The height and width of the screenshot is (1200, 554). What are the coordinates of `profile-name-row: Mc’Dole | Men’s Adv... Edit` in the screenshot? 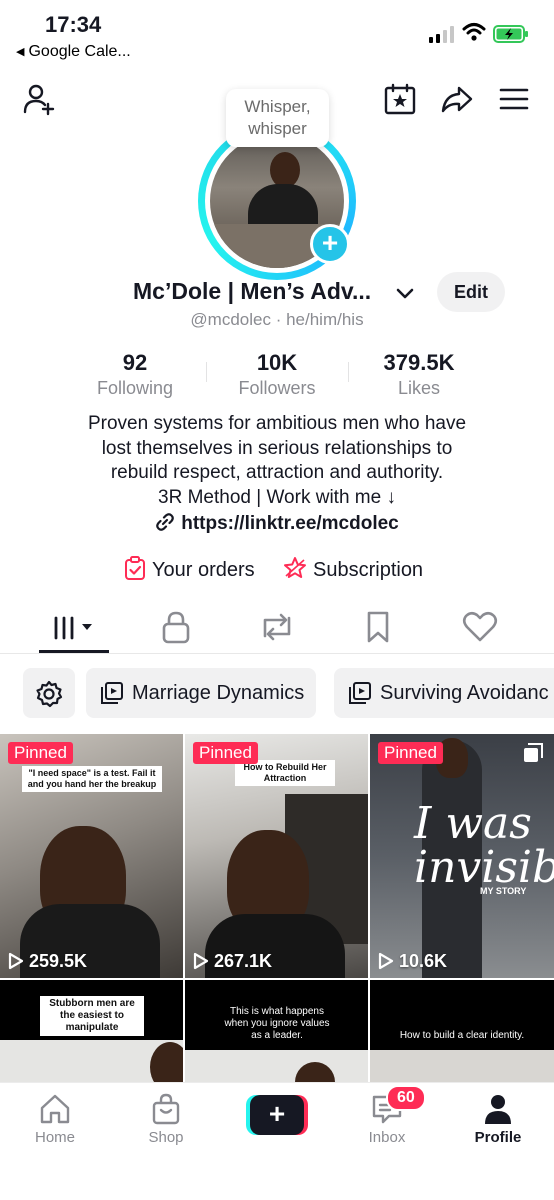 It's located at (277, 292).